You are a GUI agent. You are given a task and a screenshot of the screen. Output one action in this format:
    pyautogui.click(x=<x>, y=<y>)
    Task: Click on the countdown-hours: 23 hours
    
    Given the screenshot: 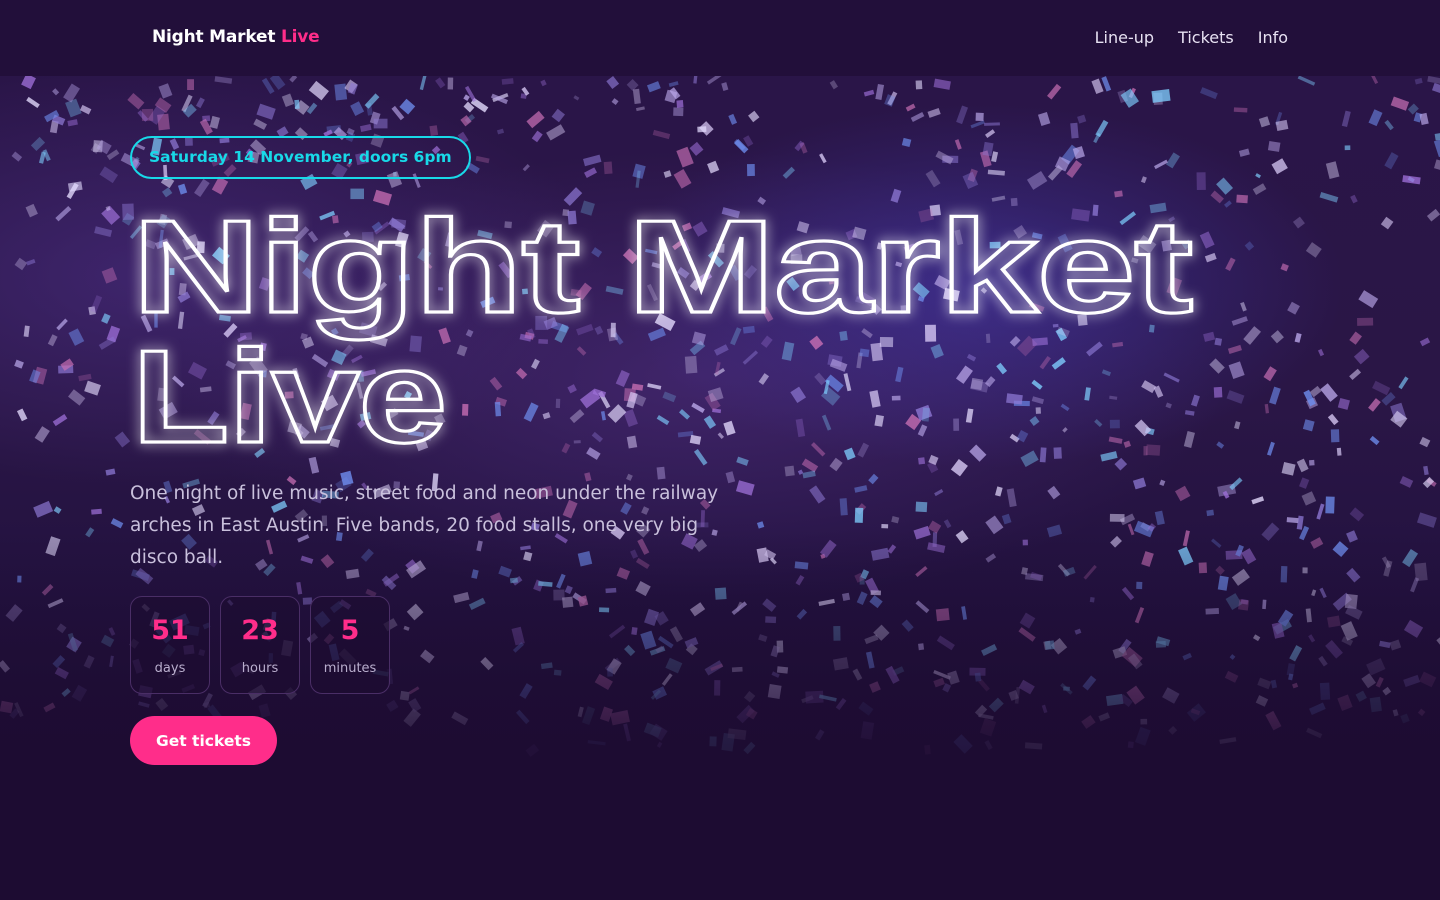 What is the action you would take?
    pyautogui.click(x=260, y=645)
    